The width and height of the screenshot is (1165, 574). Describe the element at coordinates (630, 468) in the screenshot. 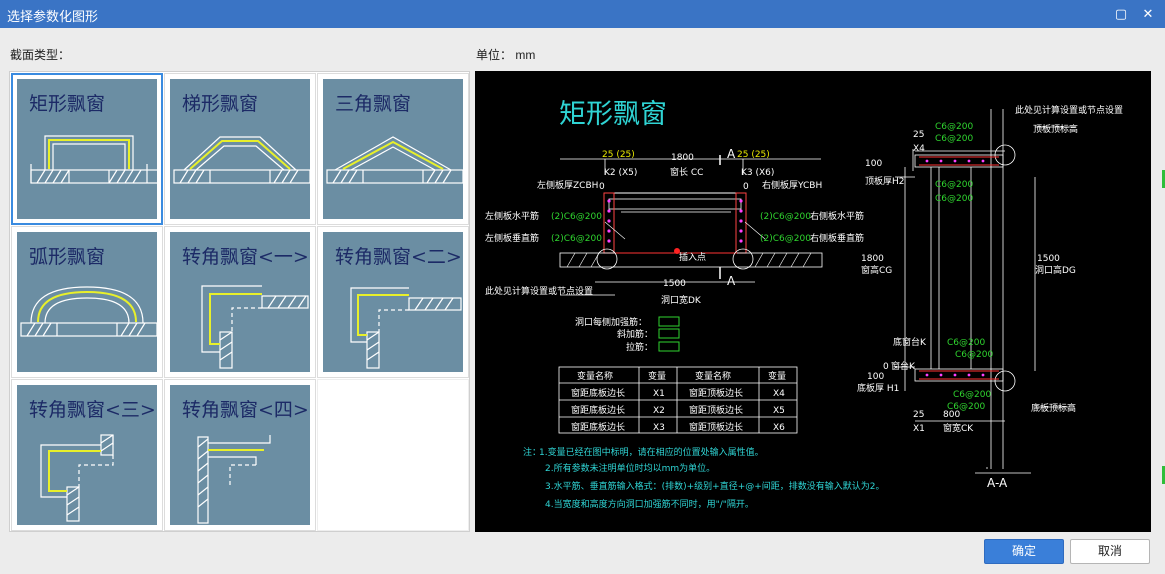

I see `note-line: 2.所有参数未注明单位时均以mm为单位。` at that location.